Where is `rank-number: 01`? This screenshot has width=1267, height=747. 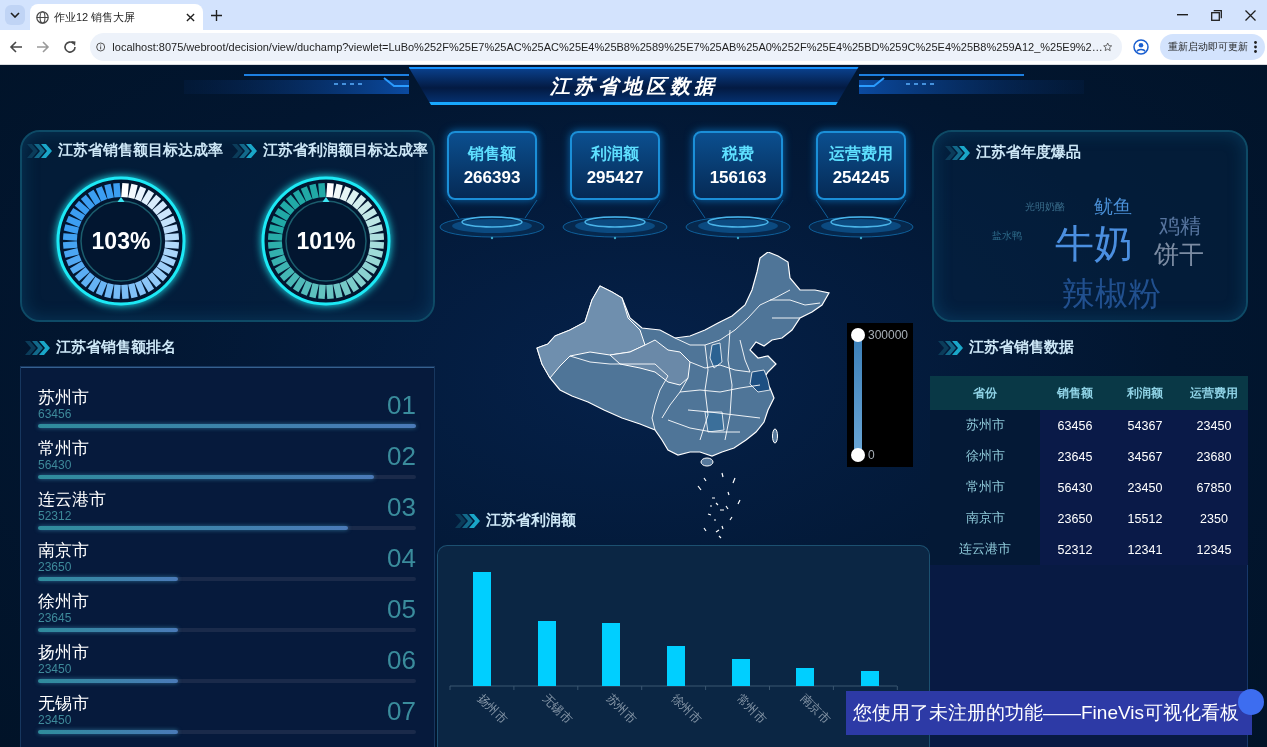 rank-number: 01 is located at coordinates (401, 404).